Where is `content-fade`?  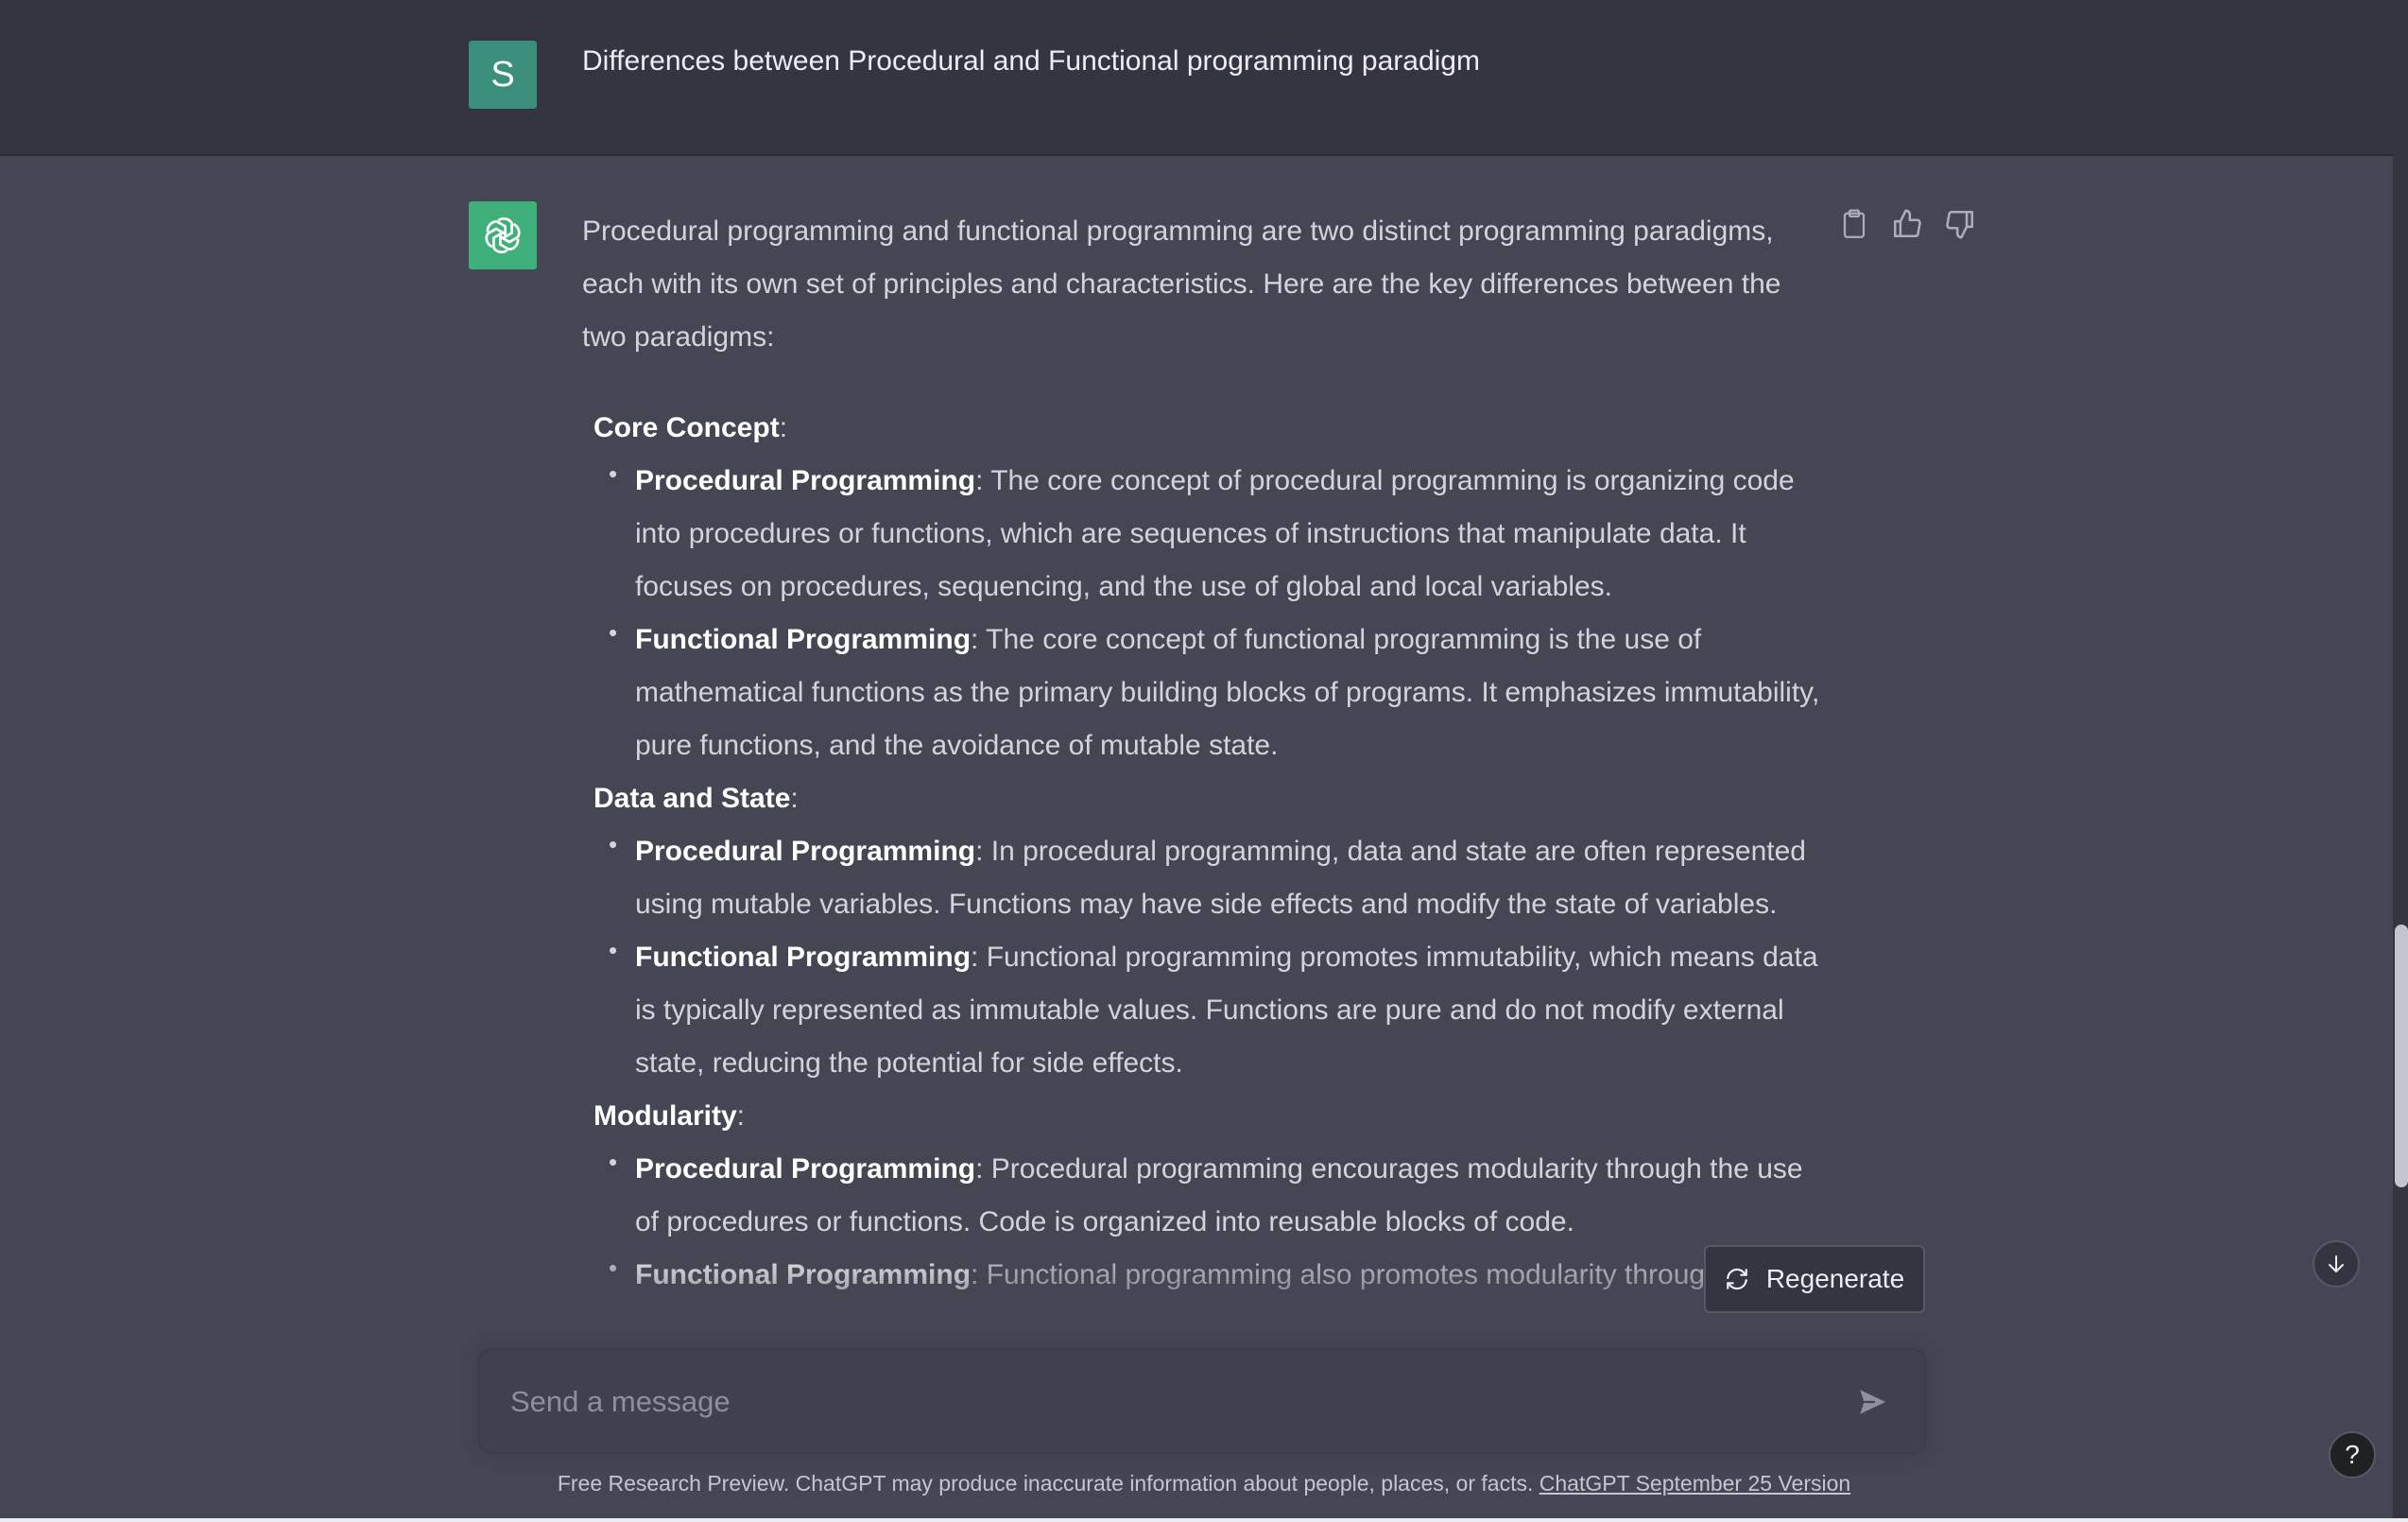
content-fade is located at coordinates (1201, 1295).